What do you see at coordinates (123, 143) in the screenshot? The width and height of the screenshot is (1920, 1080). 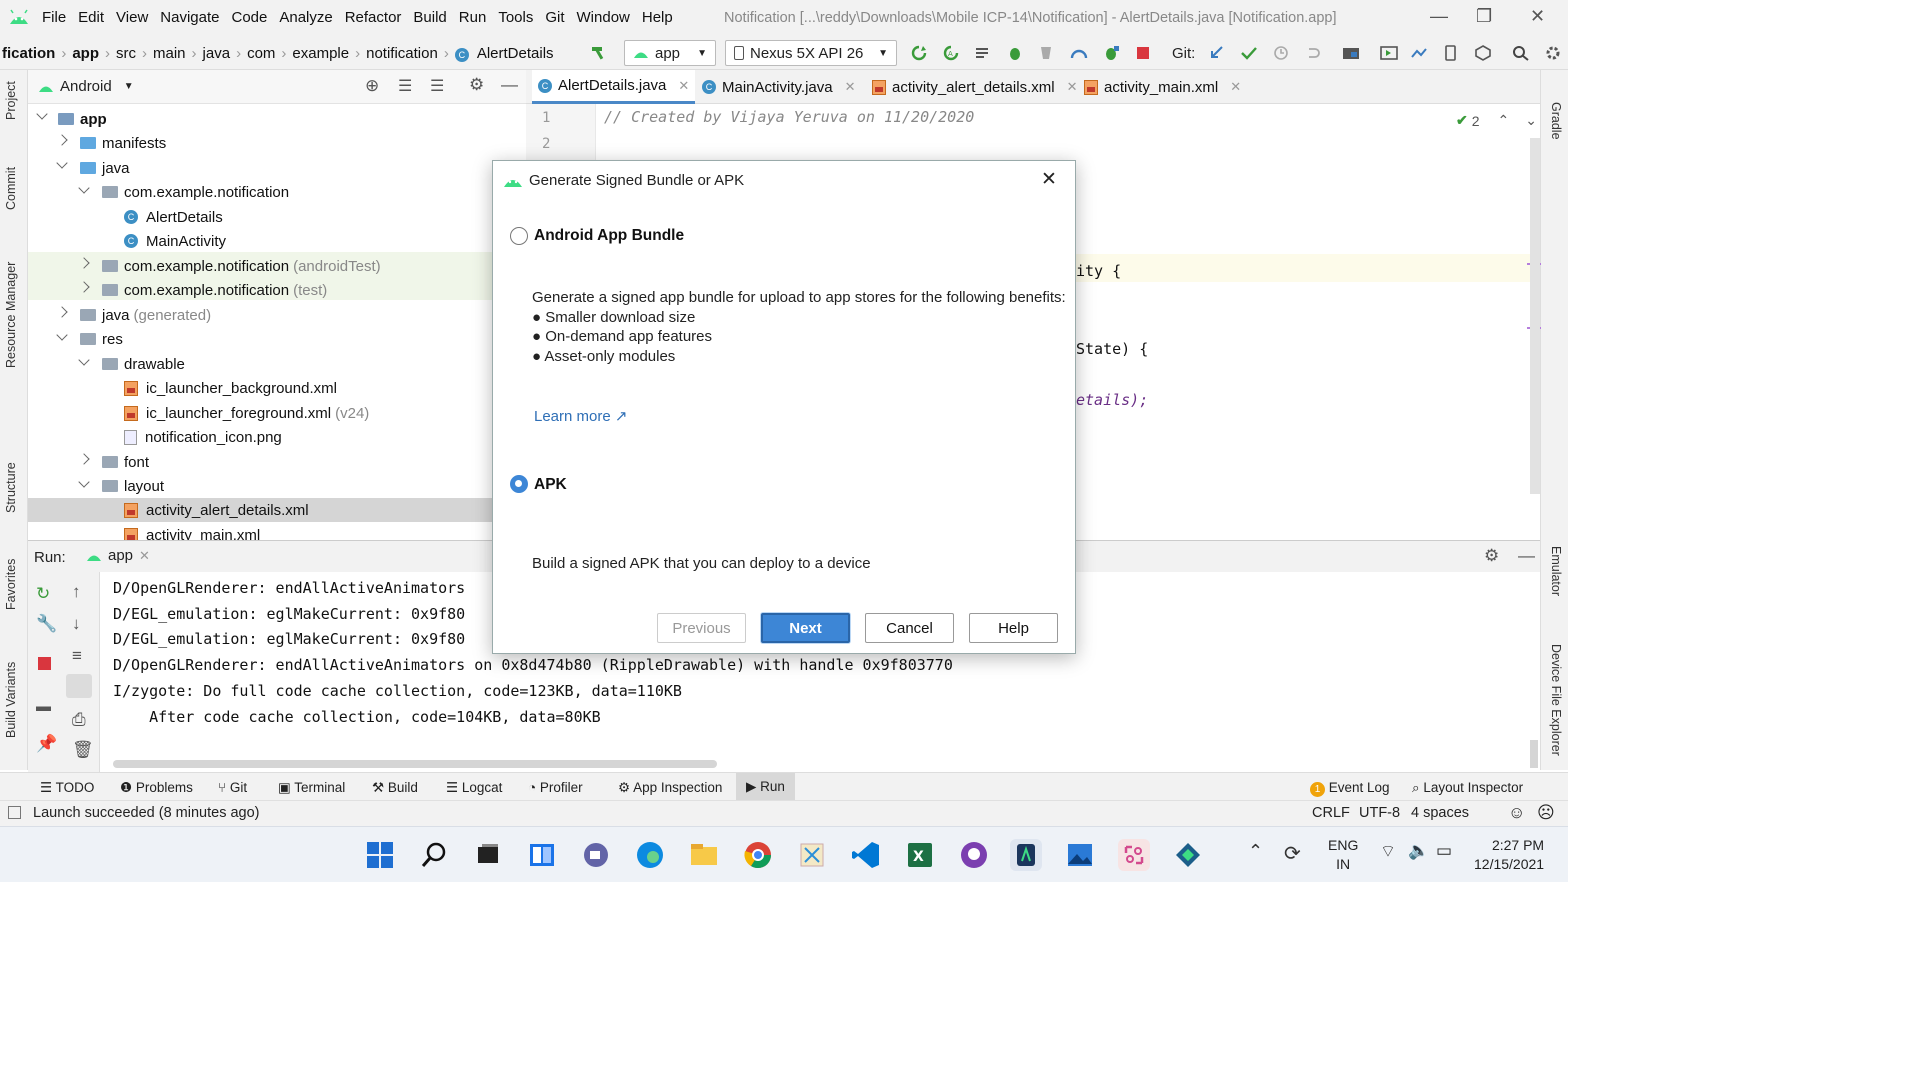 I see `tree-item-manifests: manifests` at bounding box center [123, 143].